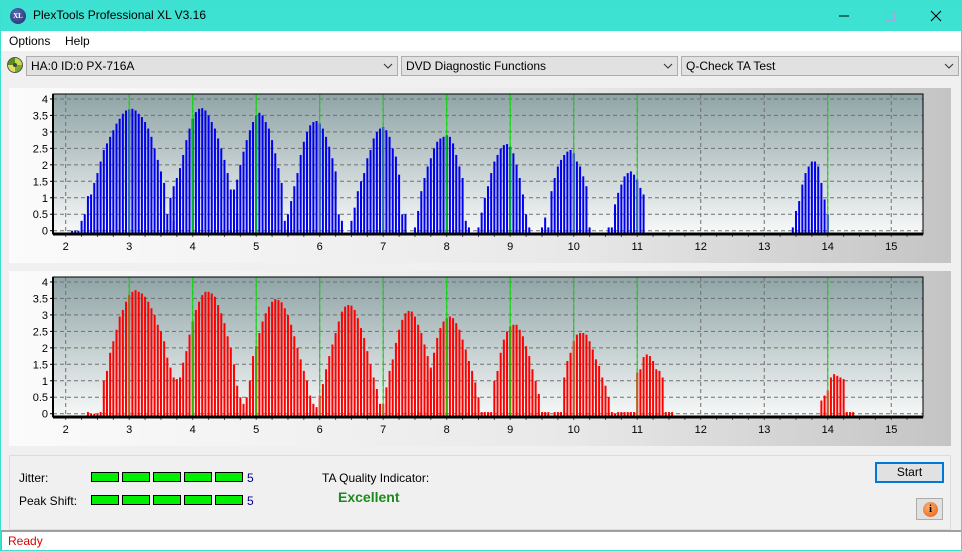 The width and height of the screenshot is (962, 551). I want to click on x-tick-label: 9, so click(510, 247).